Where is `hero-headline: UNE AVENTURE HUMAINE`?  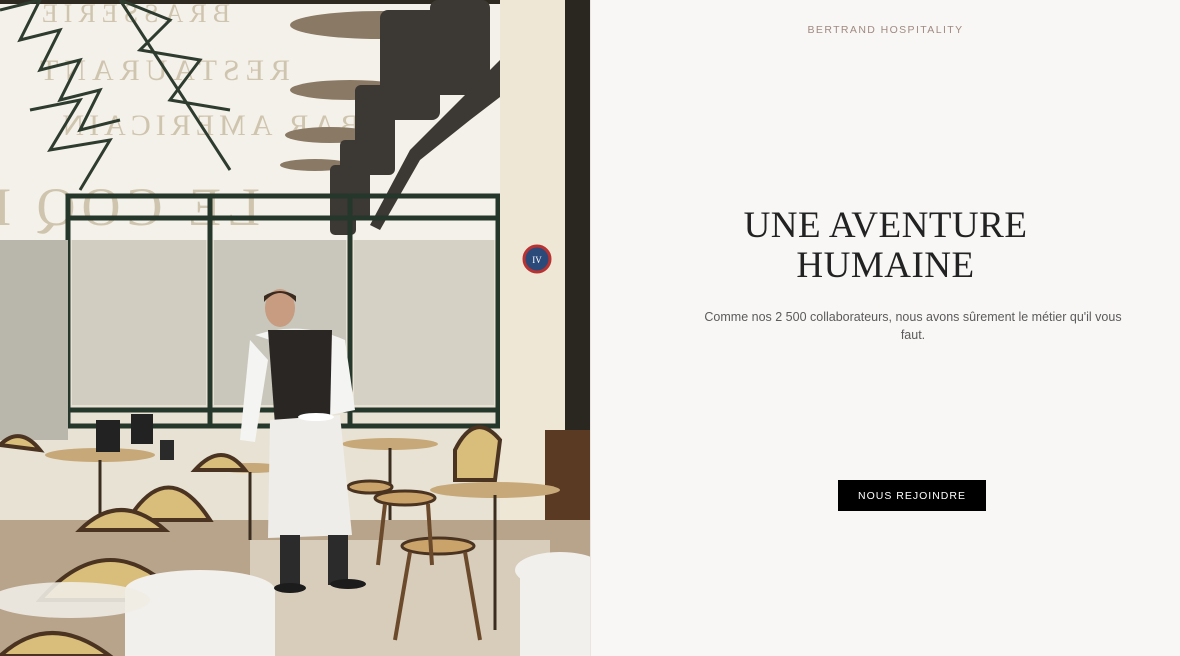 hero-headline: UNE AVENTURE HUMAINE is located at coordinates (885, 246).